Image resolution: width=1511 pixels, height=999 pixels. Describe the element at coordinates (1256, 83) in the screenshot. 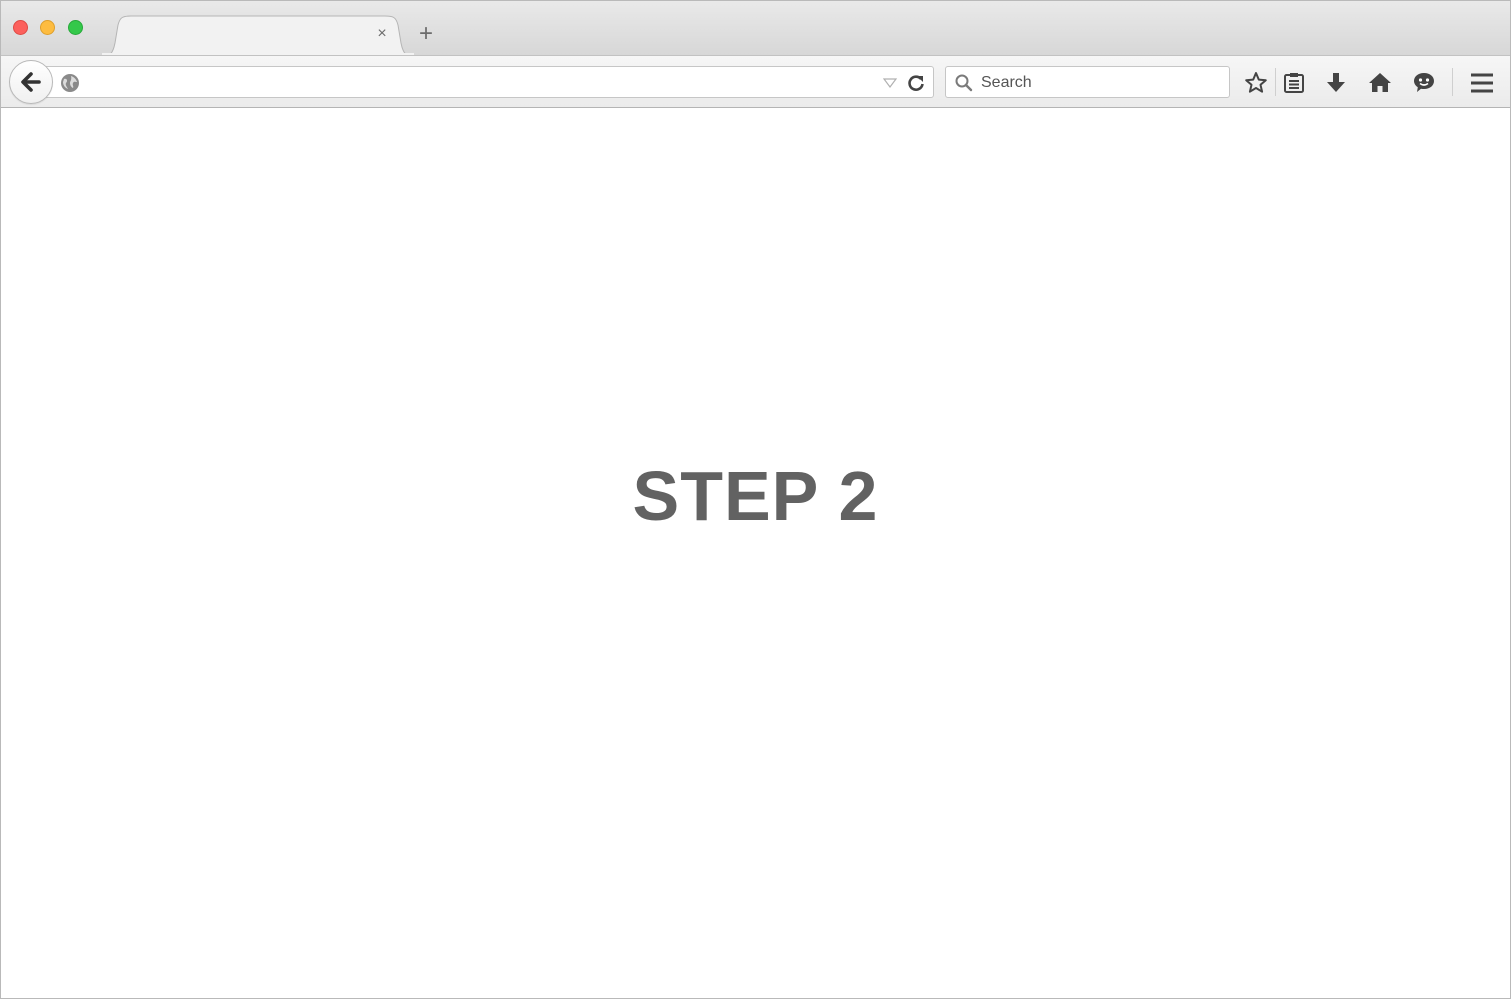

I see `star-icon` at that location.